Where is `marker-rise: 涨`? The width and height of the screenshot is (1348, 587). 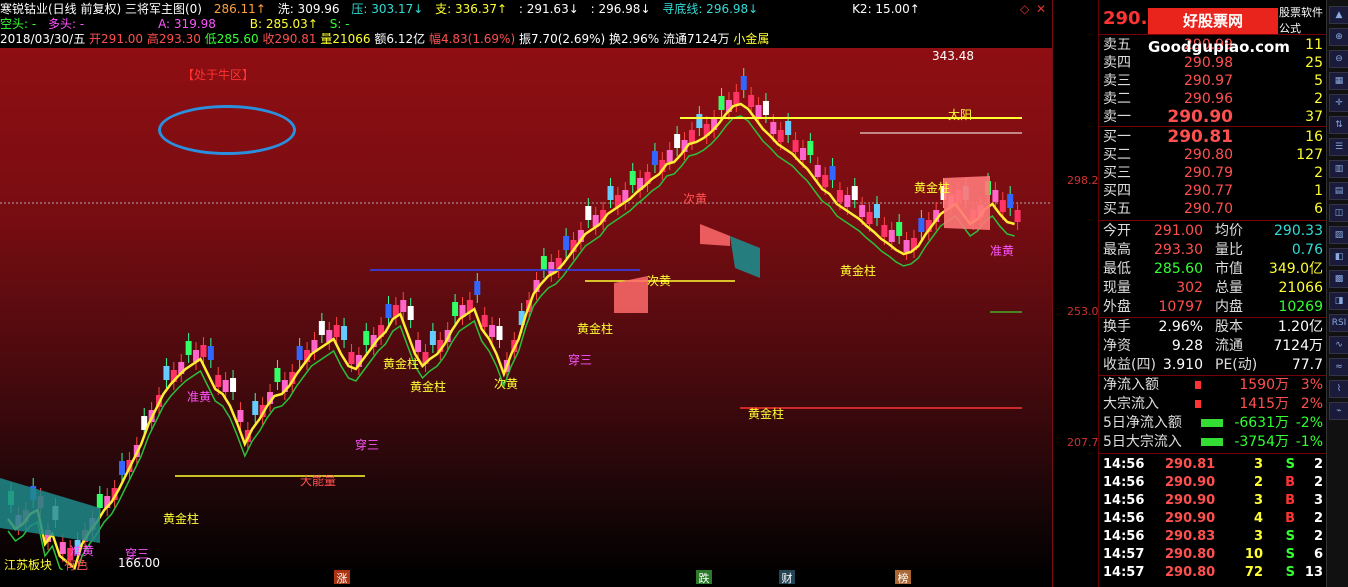 marker-rise: 涨 is located at coordinates (342, 577).